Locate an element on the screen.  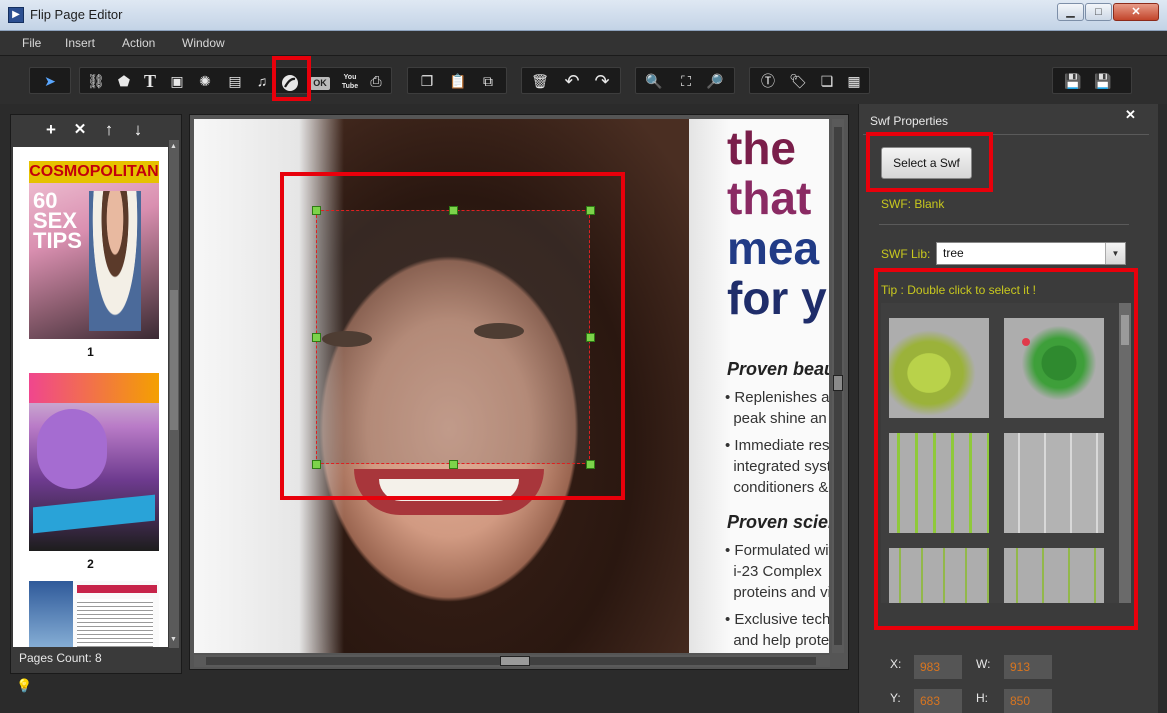
menu-window: Window is located at coordinates (203, 43).